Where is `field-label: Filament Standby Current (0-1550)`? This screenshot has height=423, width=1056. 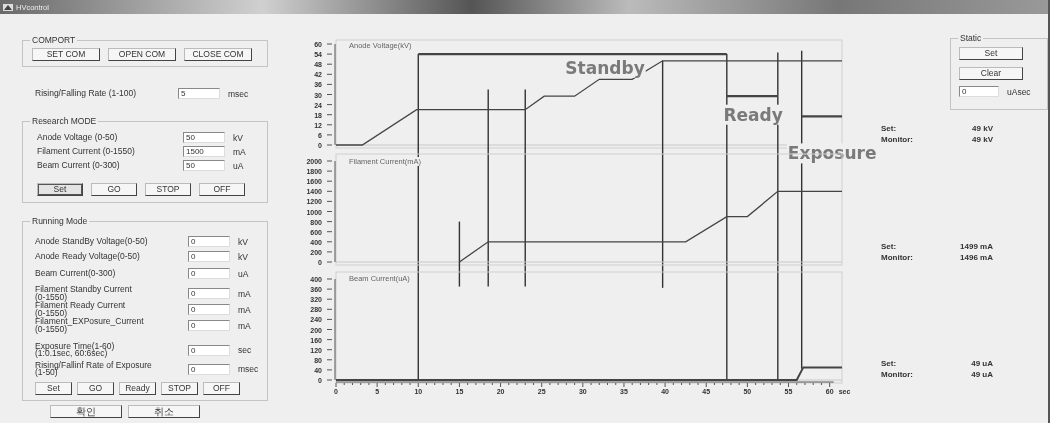
field-label: Filament Standby Current (0-1550) is located at coordinates (84, 294).